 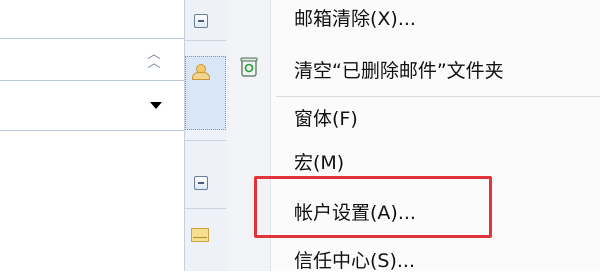 I want to click on recycle-bin-icon, so click(x=249, y=67).